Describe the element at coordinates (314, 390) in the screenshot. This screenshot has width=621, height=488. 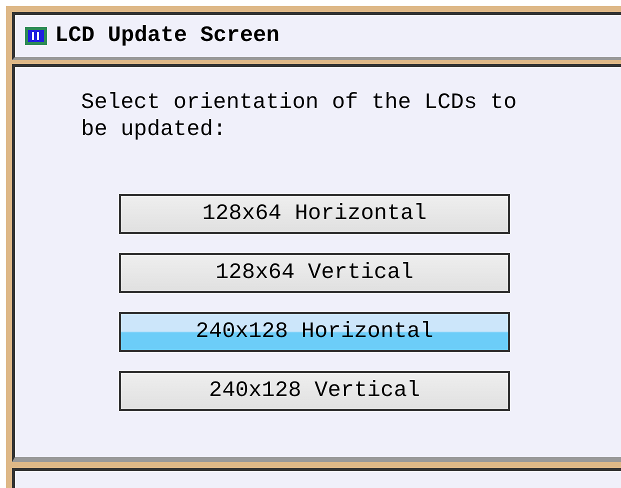
I see `orientation-button: 240x128 Vertical` at that location.